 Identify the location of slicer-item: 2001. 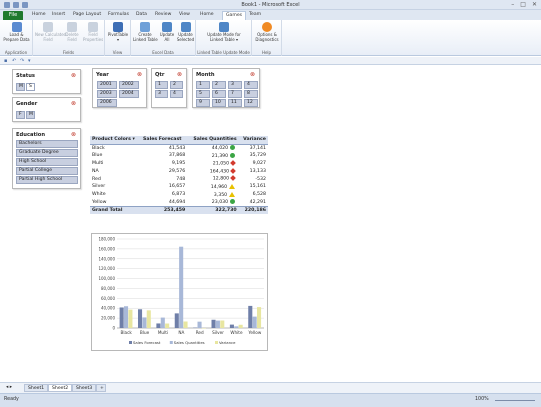
(107, 85).